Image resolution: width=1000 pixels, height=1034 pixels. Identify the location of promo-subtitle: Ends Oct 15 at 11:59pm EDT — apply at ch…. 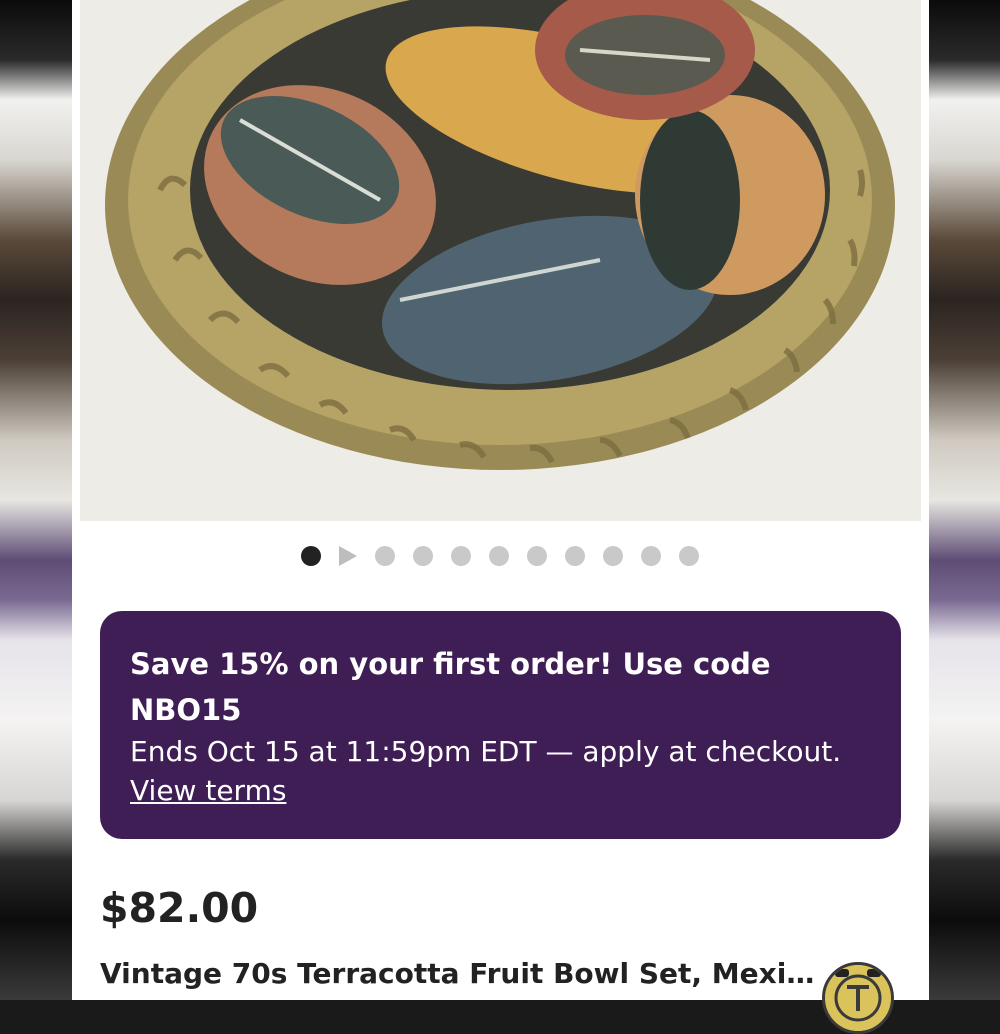
(486, 751).